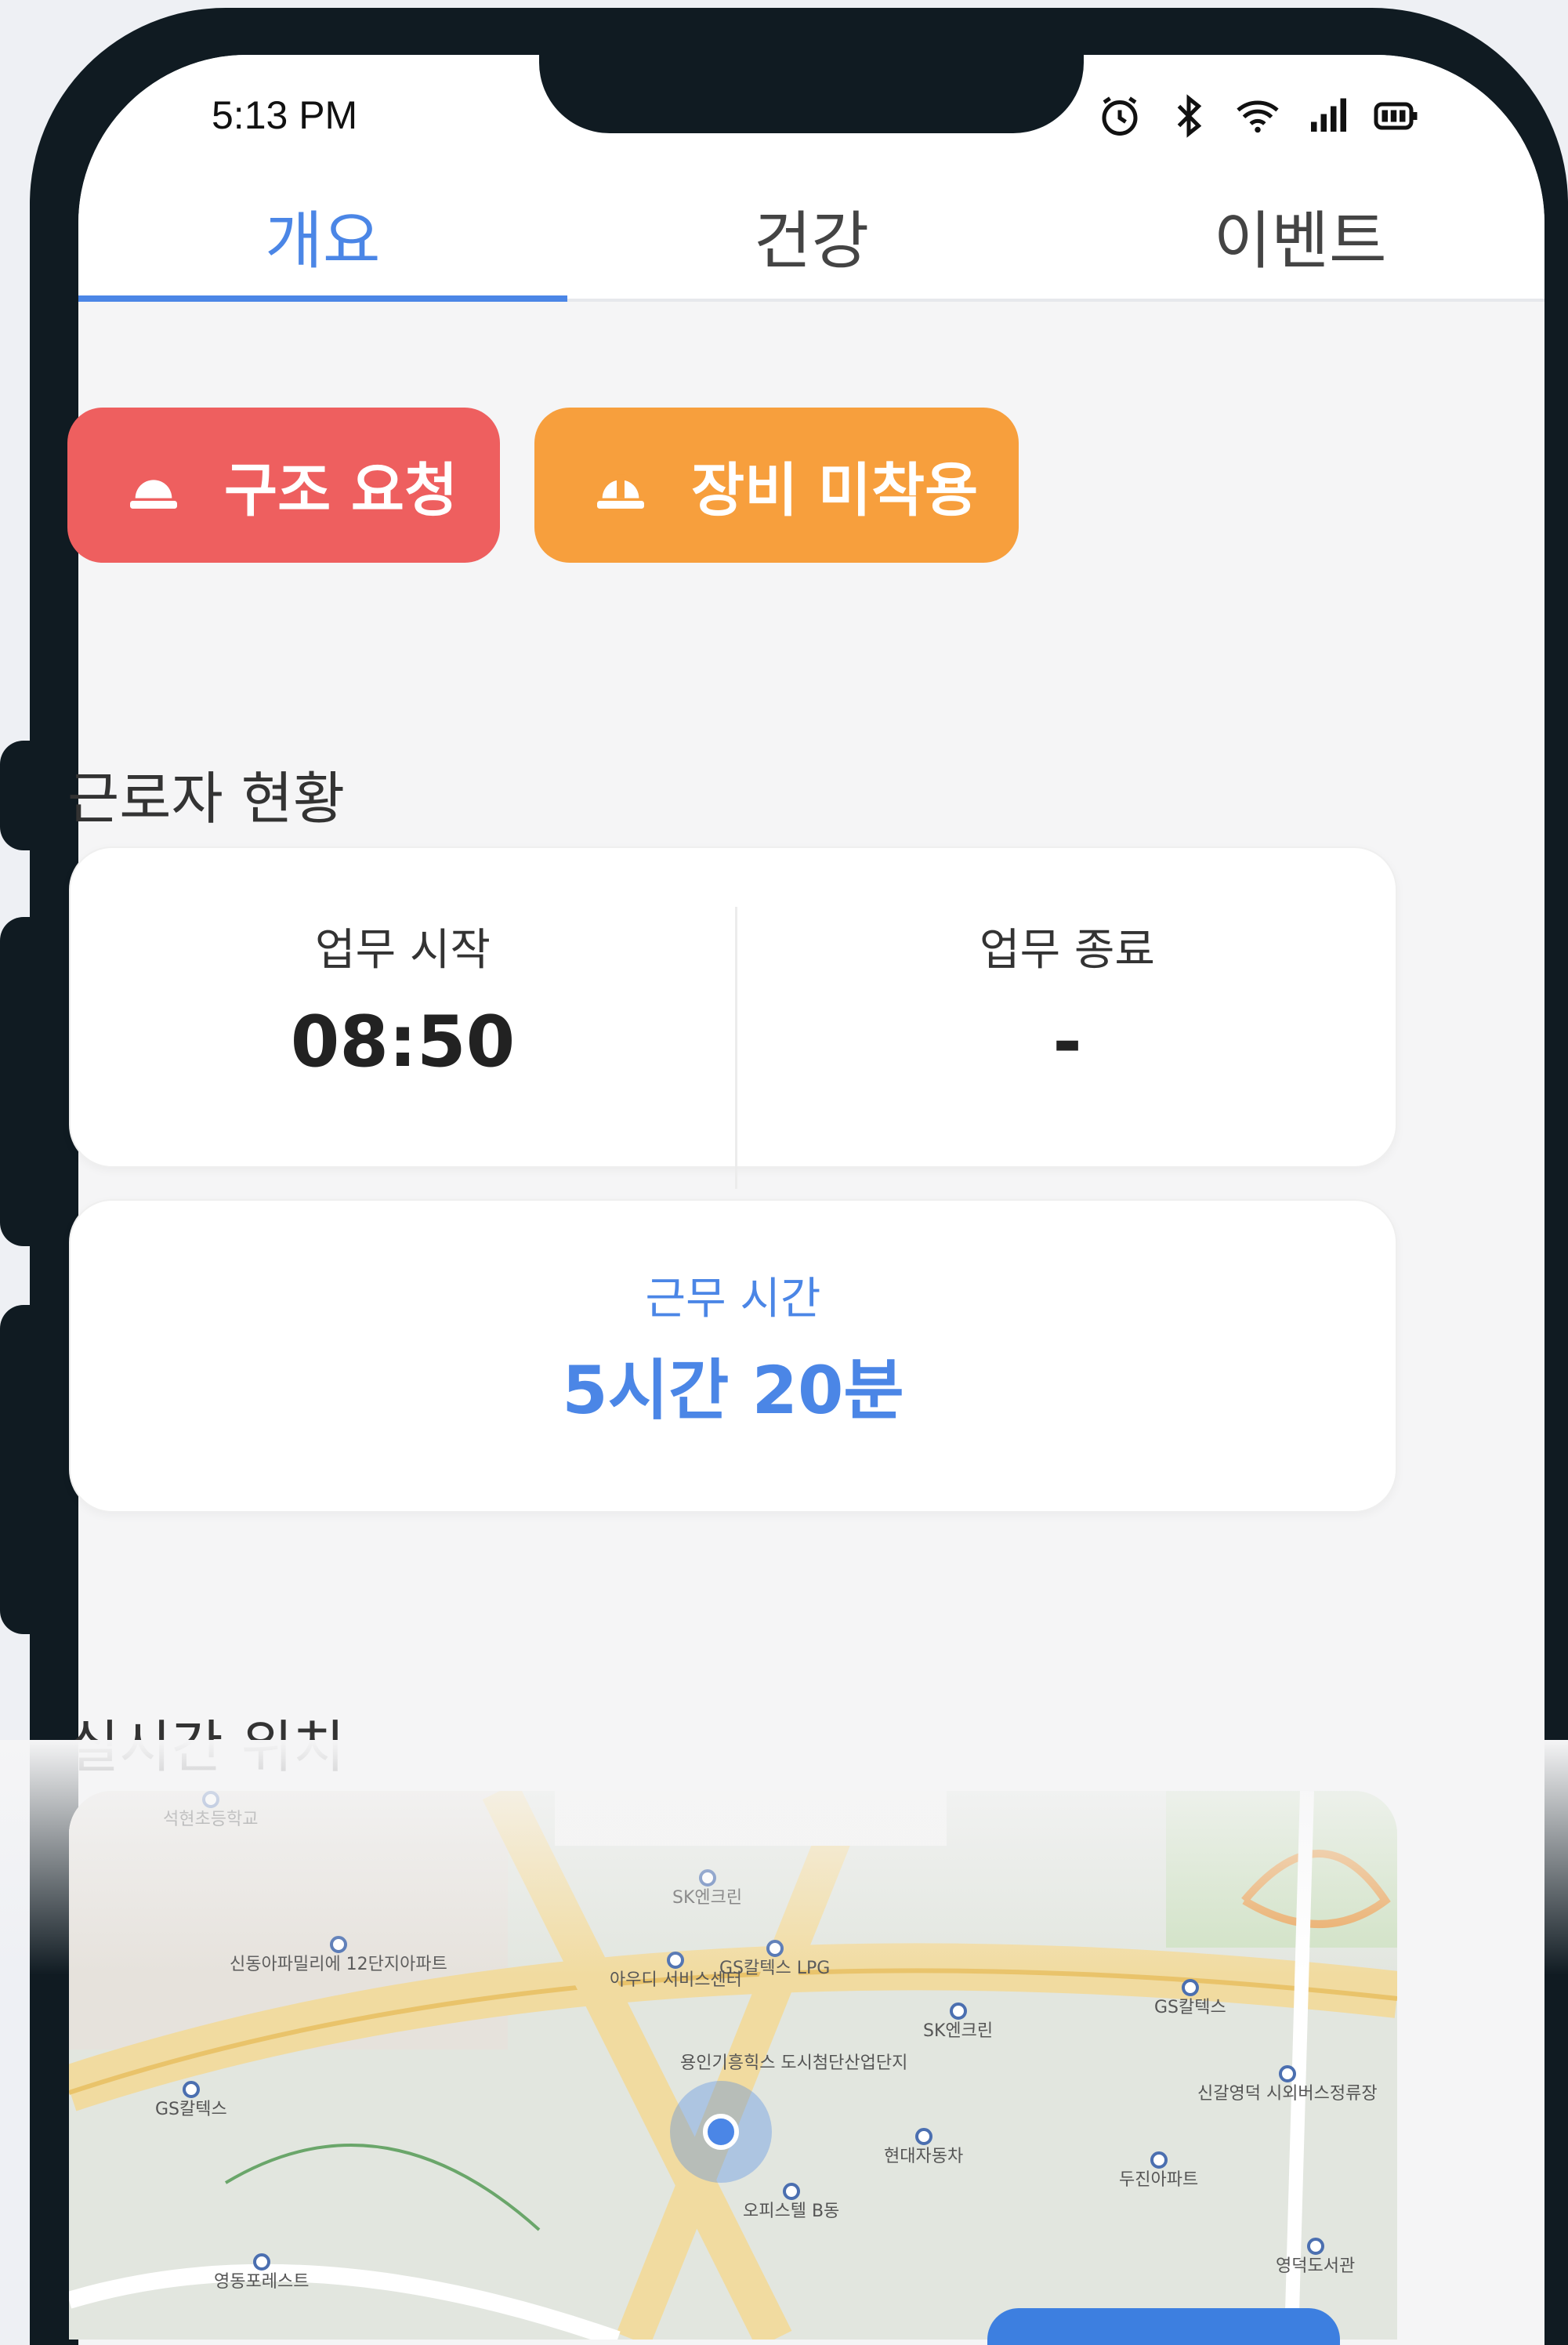 The height and width of the screenshot is (2345, 1568). What do you see at coordinates (153, 494) in the screenshot?
I see `siren-icon` at bounding box center [153, 494].